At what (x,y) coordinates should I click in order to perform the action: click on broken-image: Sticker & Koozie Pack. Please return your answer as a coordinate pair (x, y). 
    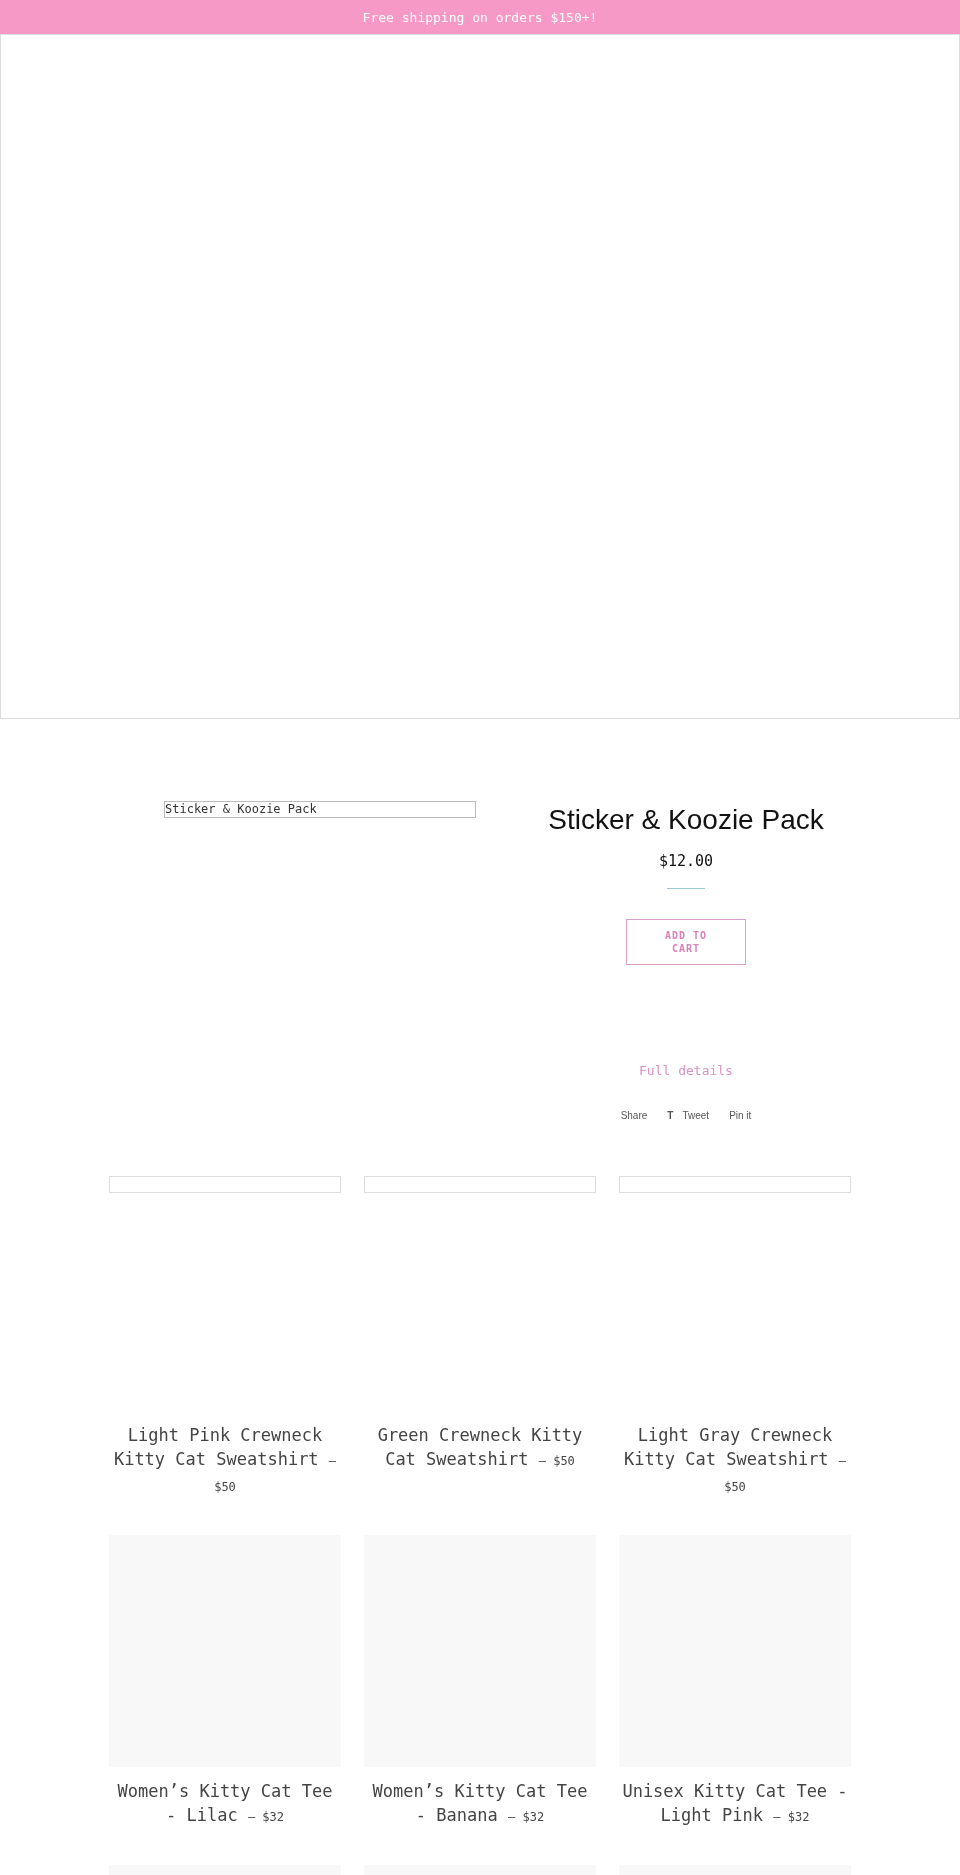
    Looking at the image, I should click on (320, 809).